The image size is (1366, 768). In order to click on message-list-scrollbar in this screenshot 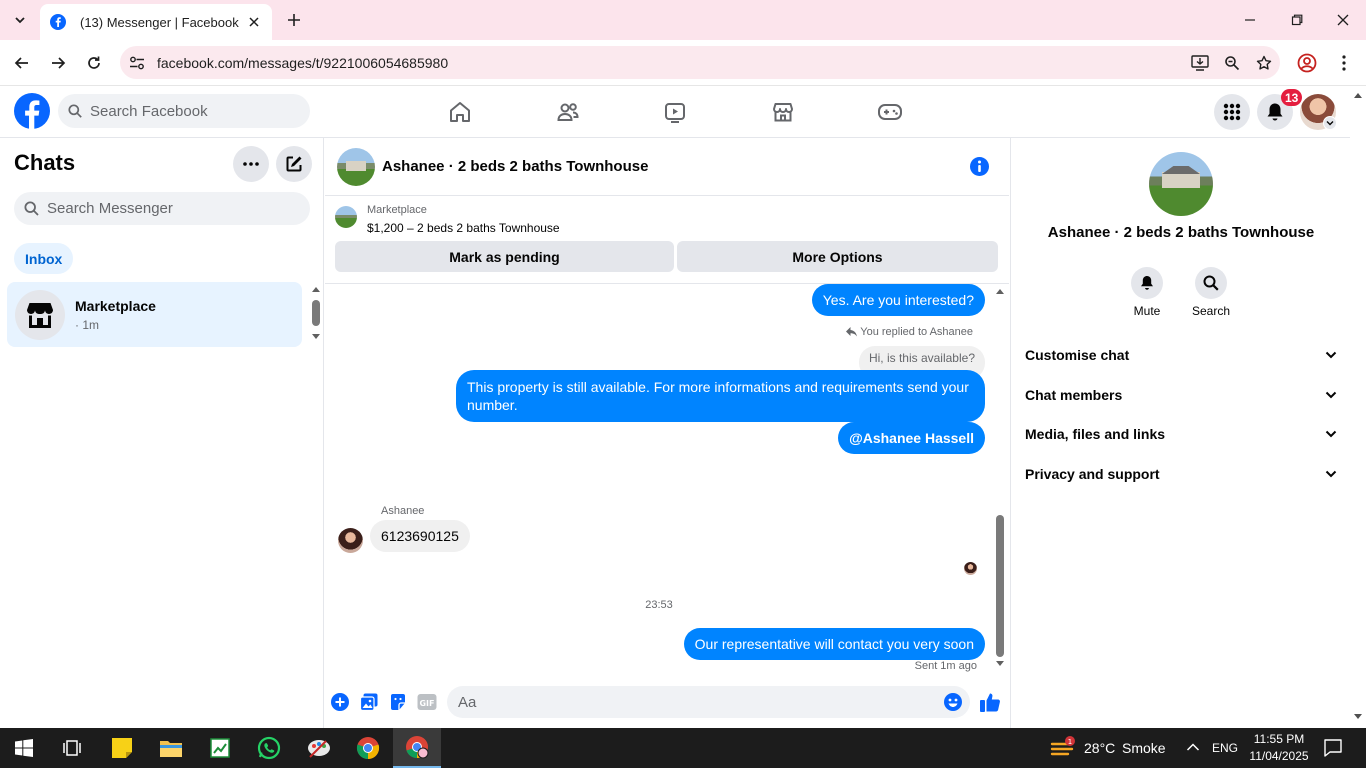, I will do `click(1000, 477)`.